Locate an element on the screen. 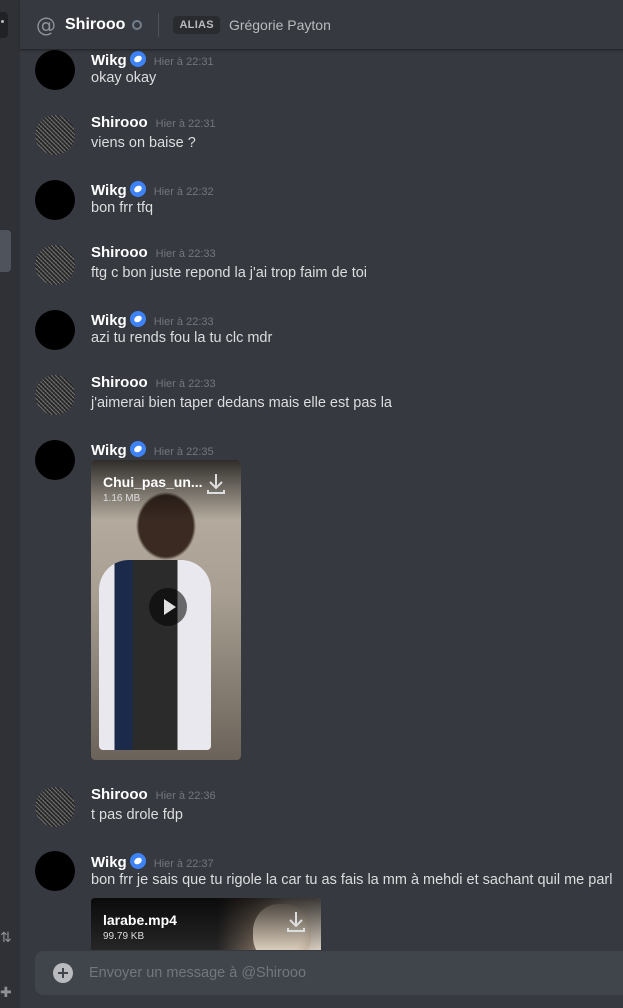 The image size is (623, 1008). play-button-icon is located at coordinates (168, 607).